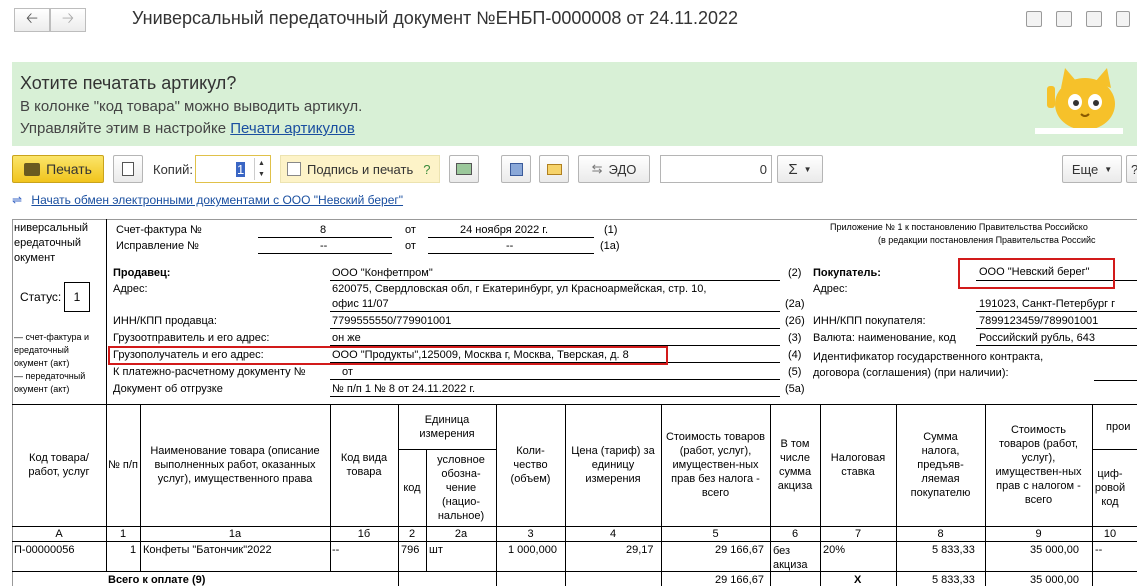 Image resolution: width=1137 pixels, height=586 pixels. I want to click on save-icon, so click(1034, 19).